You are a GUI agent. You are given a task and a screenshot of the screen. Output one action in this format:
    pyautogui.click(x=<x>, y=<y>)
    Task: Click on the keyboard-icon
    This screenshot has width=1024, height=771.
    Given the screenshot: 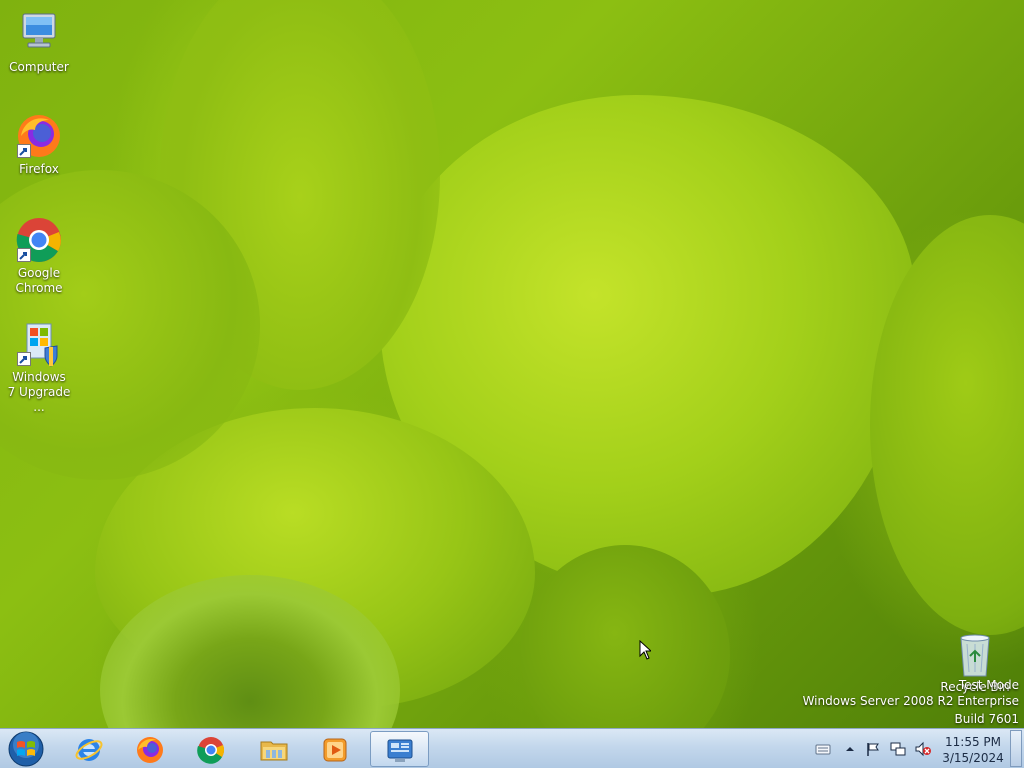 What is the action you would take?
    pyautogui.click(x=823, y=749)
    